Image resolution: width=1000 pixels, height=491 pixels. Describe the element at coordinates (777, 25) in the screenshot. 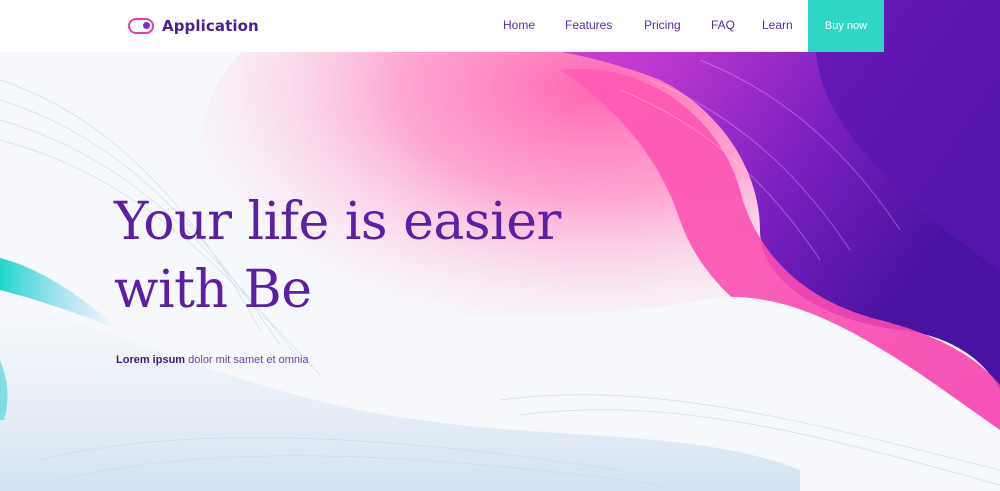

I see `nav-link-learn: Learn` at that location.